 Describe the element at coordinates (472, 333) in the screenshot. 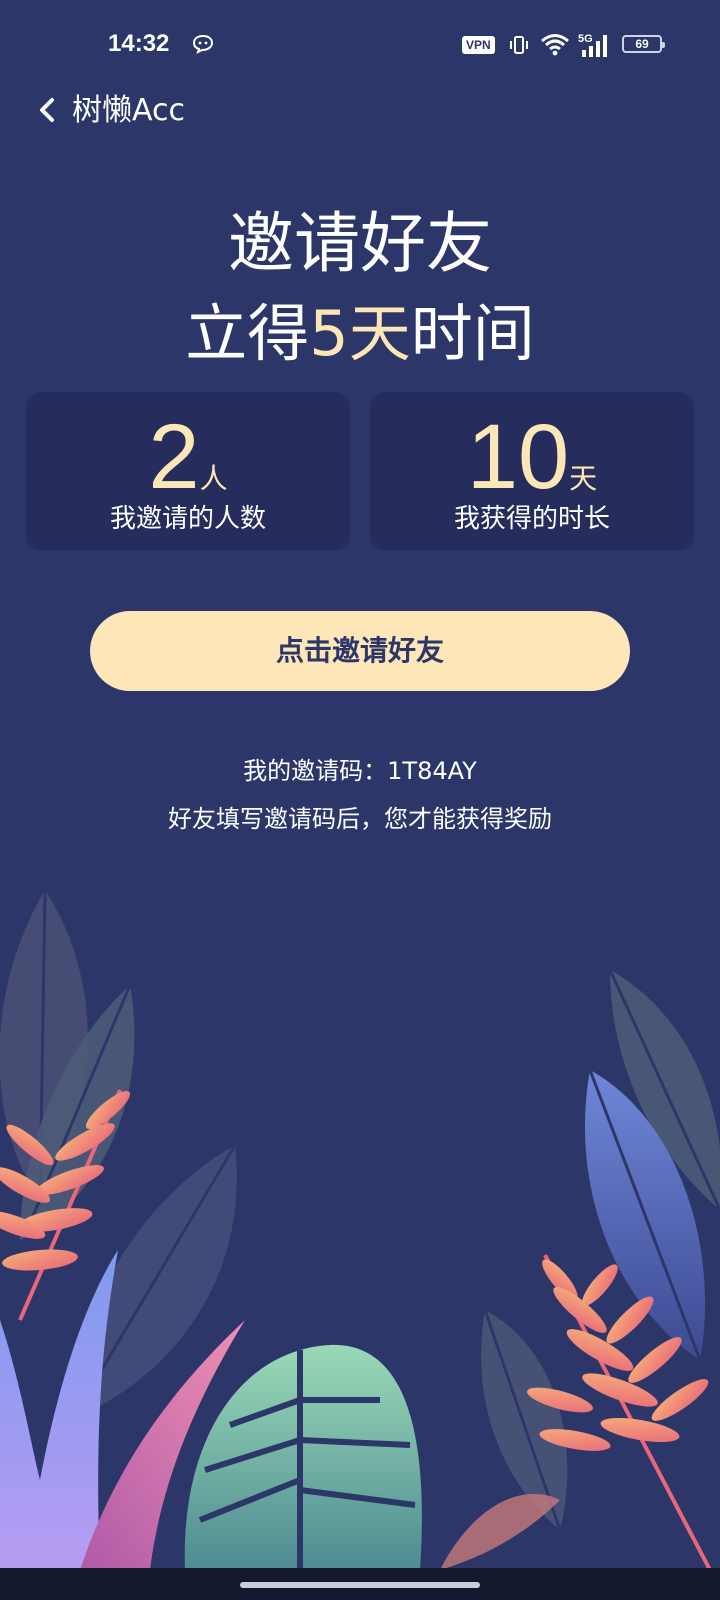

I see `hero-subtitle-suffix: 时间` at that location.